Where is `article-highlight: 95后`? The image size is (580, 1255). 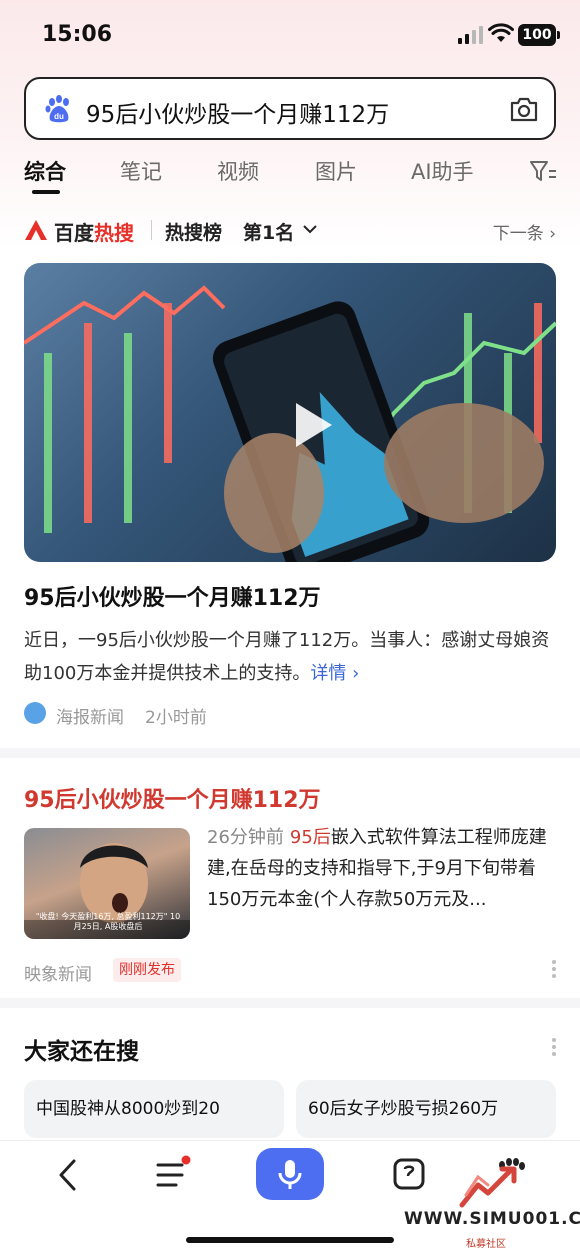 article-highlight: 95后 is located at coordinates (310, 837).